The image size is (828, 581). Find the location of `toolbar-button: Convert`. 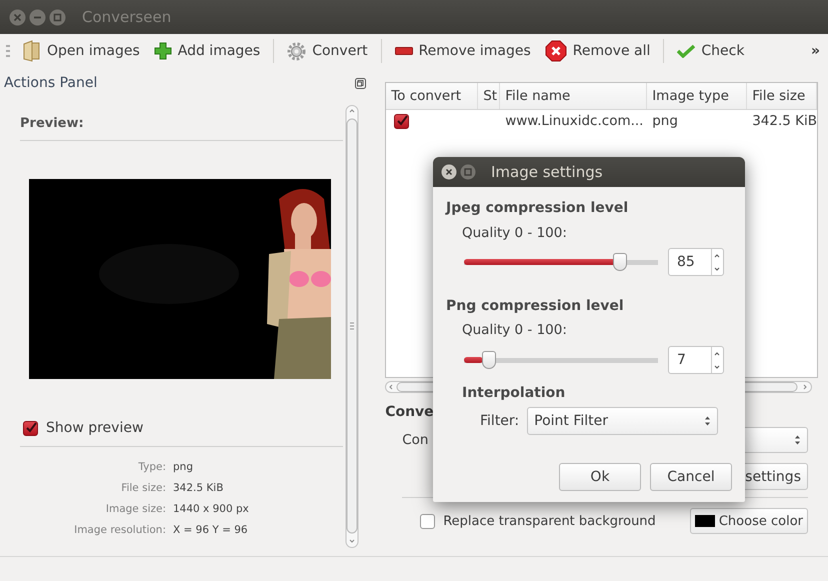

toolbar-button: Convert is located at coordinates (327, 51).